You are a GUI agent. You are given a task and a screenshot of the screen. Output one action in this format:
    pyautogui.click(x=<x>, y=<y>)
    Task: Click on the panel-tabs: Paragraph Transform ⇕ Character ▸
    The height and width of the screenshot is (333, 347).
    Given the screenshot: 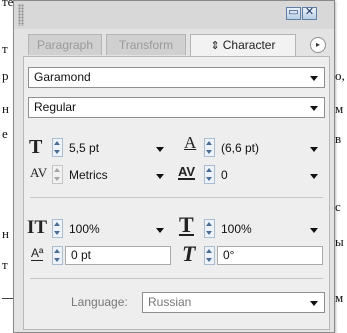 What is the action you would take?
    pyautogui.click(x=178, y=45)
    